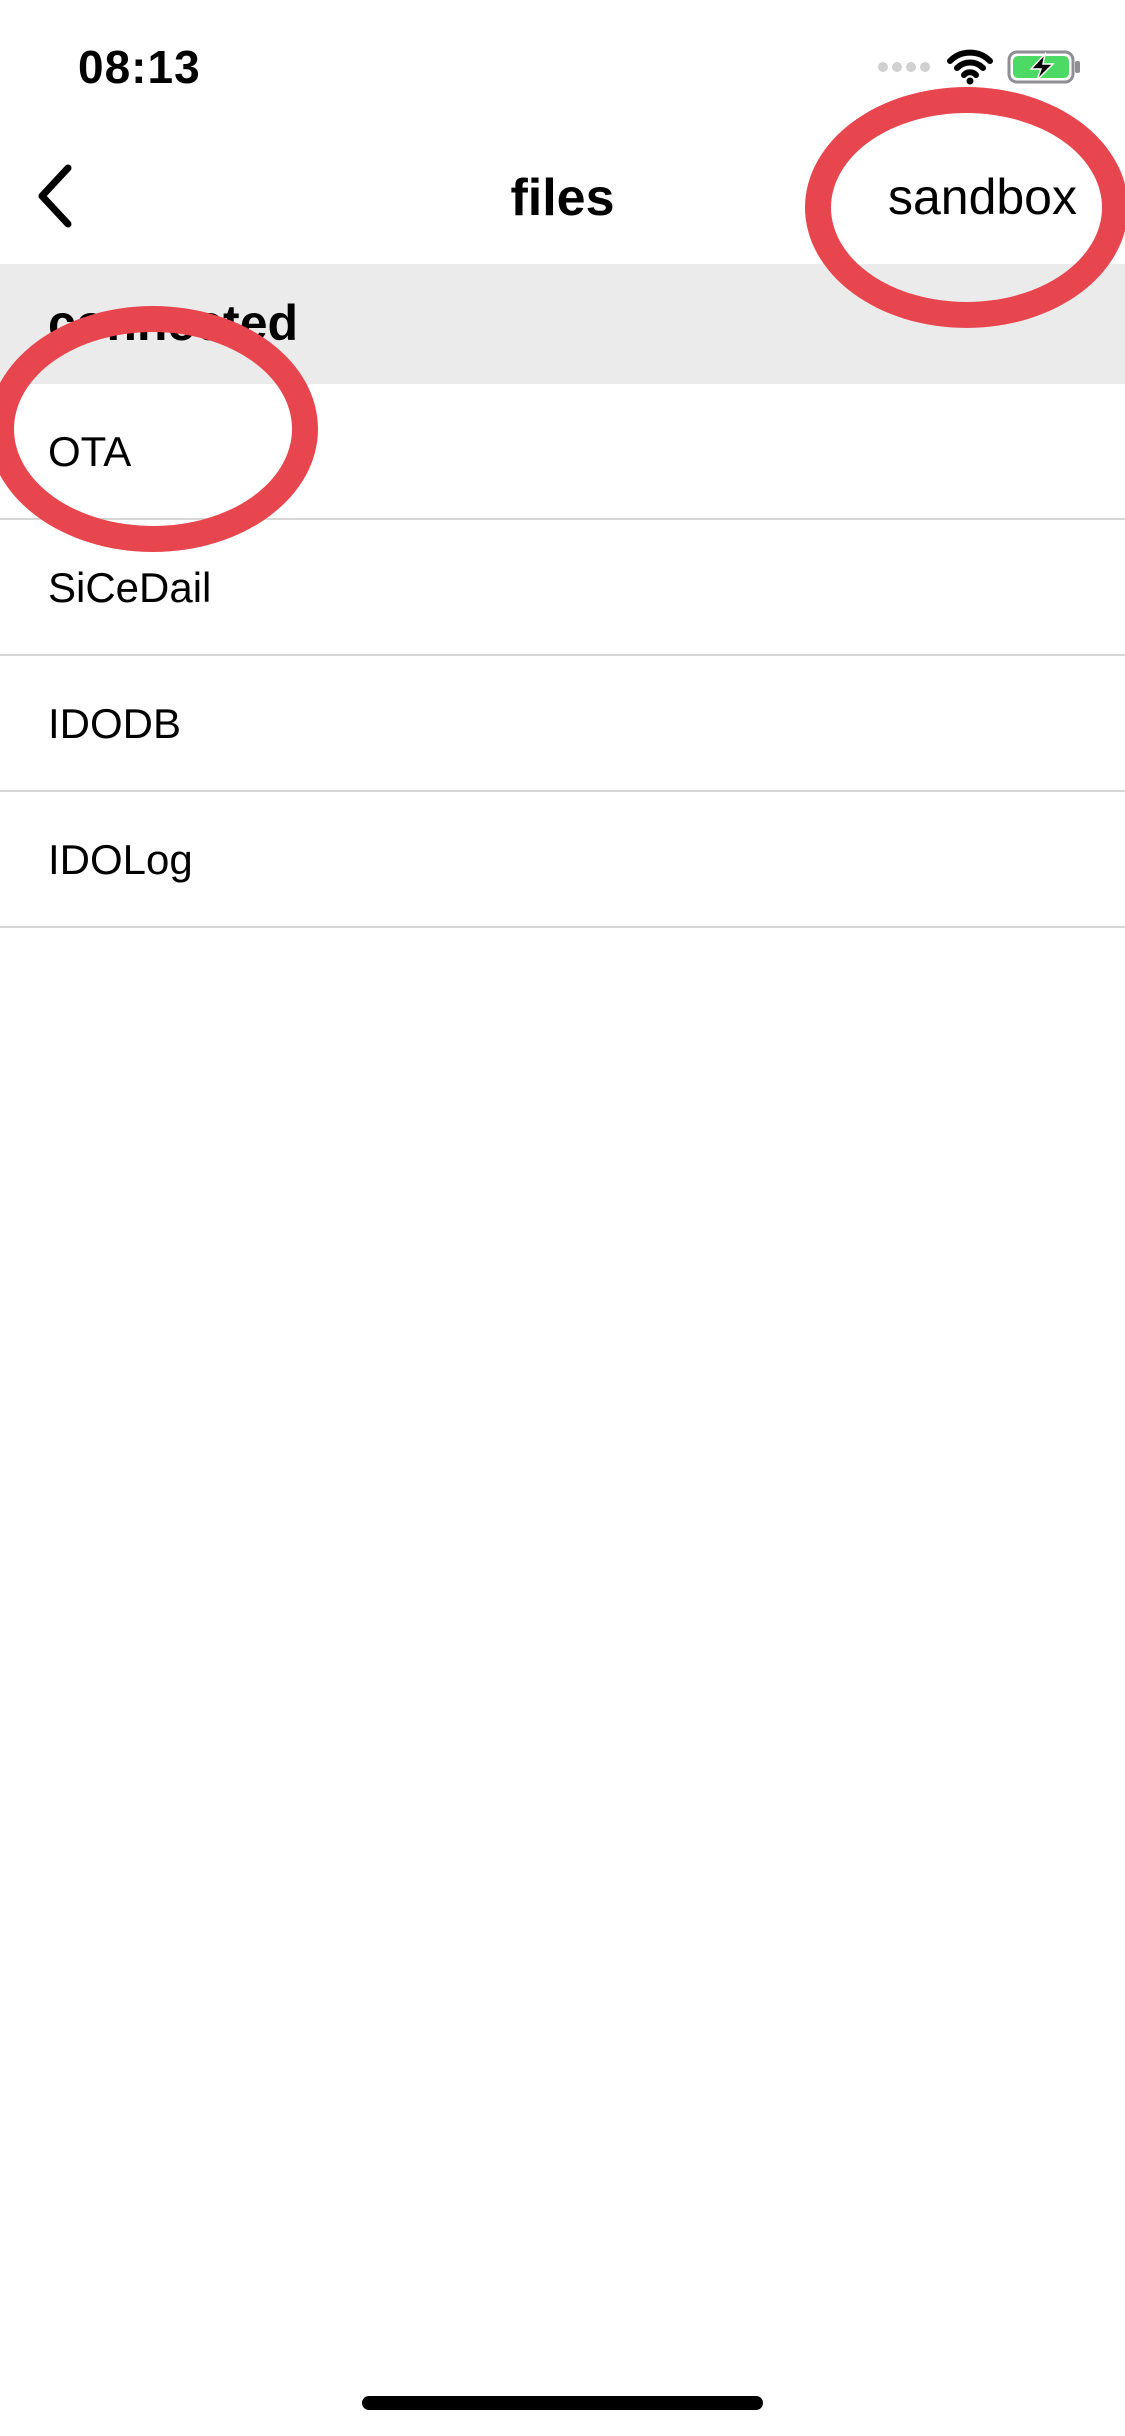 The width and height of the screenshot is (1125, 2436). Describe the element at coordinates (562, 66) in the screenshot. I see `status-bar: 08:13` at that location.